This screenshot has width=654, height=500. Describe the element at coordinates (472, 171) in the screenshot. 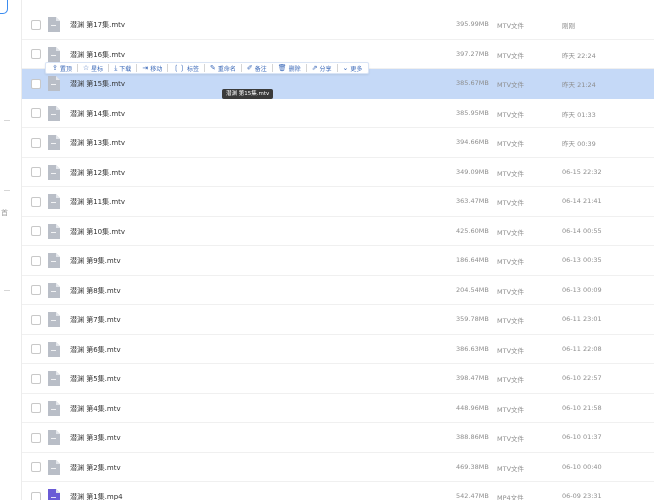

I see `file-size: 349.09MB` at that location.